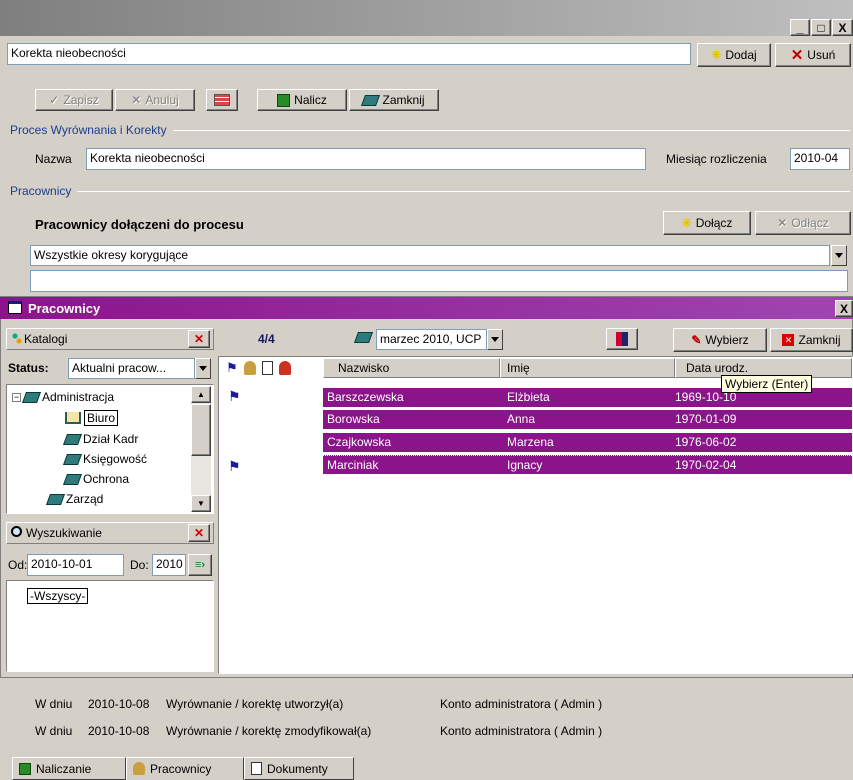 This screenshot has height=780, width=853. I want to click on catalogs-icon, so click(17, 338).